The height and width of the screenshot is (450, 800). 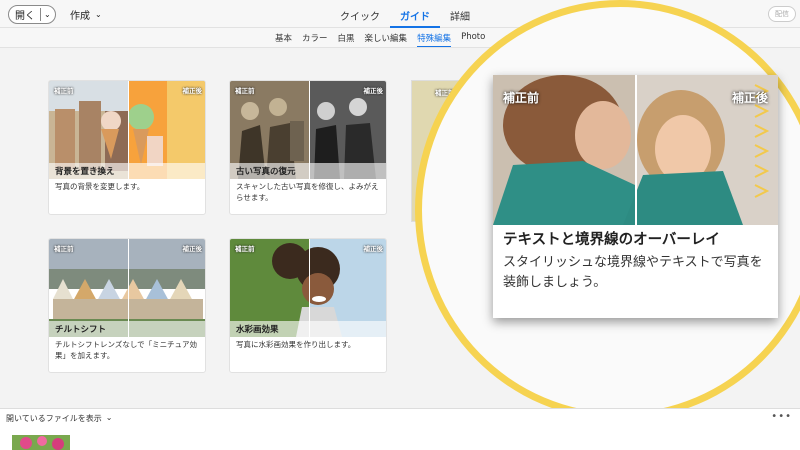 I want to click on tab-guided: ガイド, so click(x=415, y=14).